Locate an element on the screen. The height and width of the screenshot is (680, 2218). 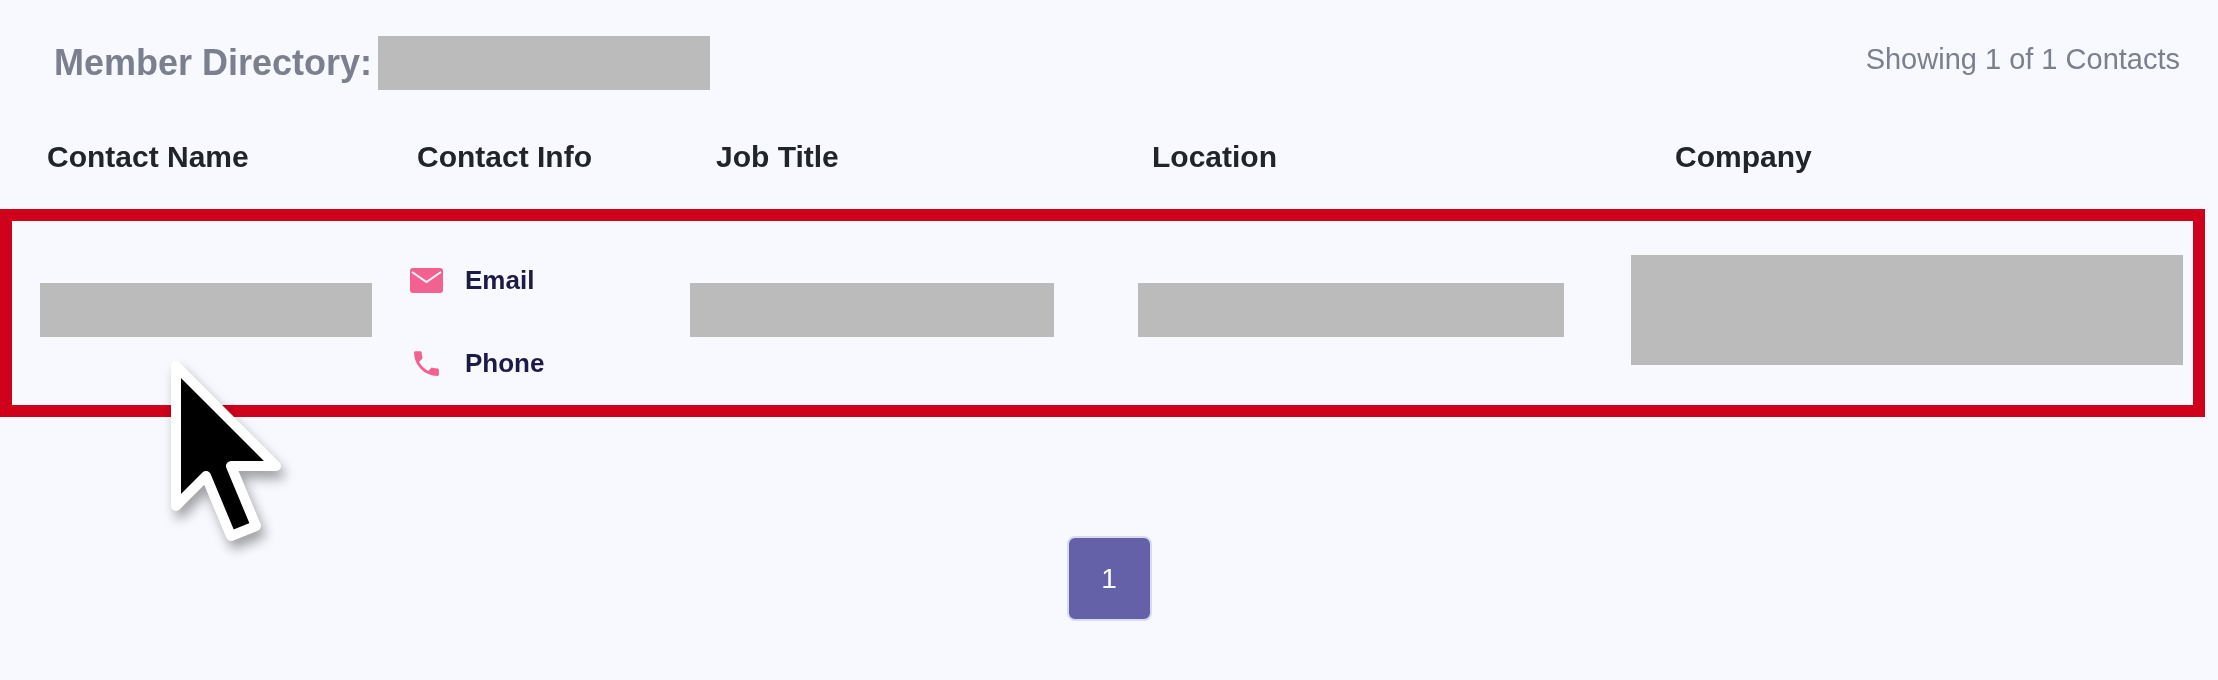
column-header: Location is located at coordinates (1214, 156).